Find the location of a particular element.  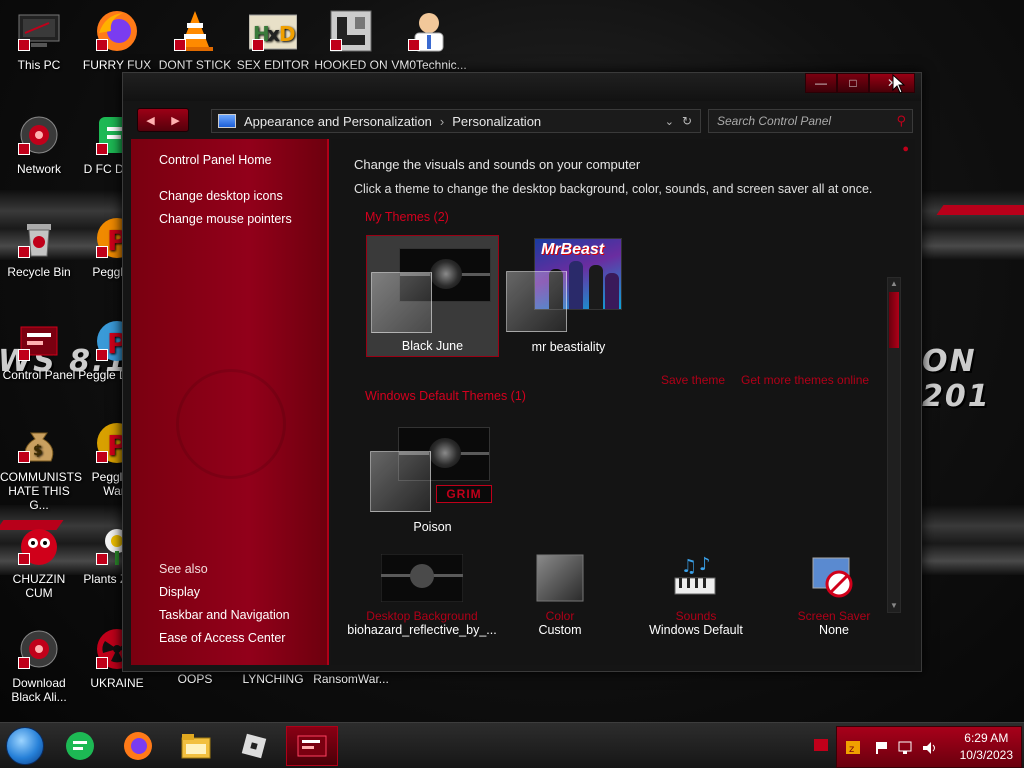

sounds-icon: ♫ ♪ is located at coordinates (695, 574).